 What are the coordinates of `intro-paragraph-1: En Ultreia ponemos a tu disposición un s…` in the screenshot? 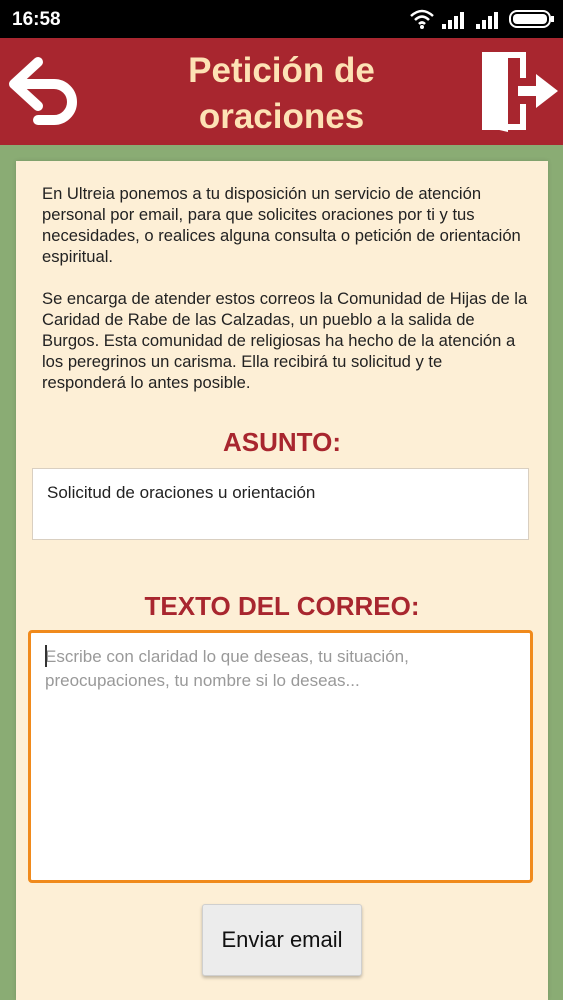 It's located at (281, 225).